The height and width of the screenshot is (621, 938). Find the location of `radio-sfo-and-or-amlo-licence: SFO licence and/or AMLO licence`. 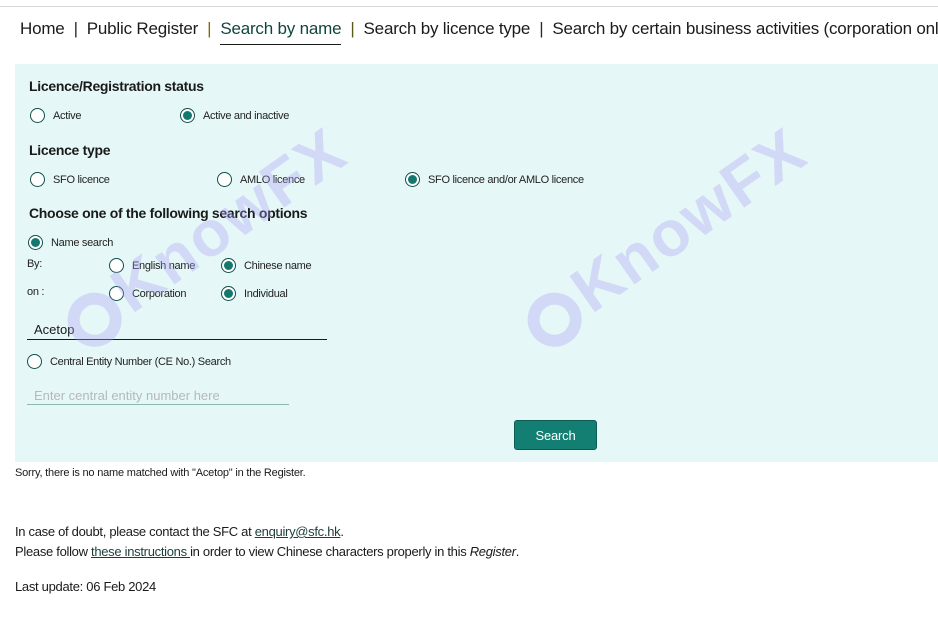

radio-sfo-and-or-amlo-licence: SFO licence and/or AMLO licence is located at coordinates (494, 179).